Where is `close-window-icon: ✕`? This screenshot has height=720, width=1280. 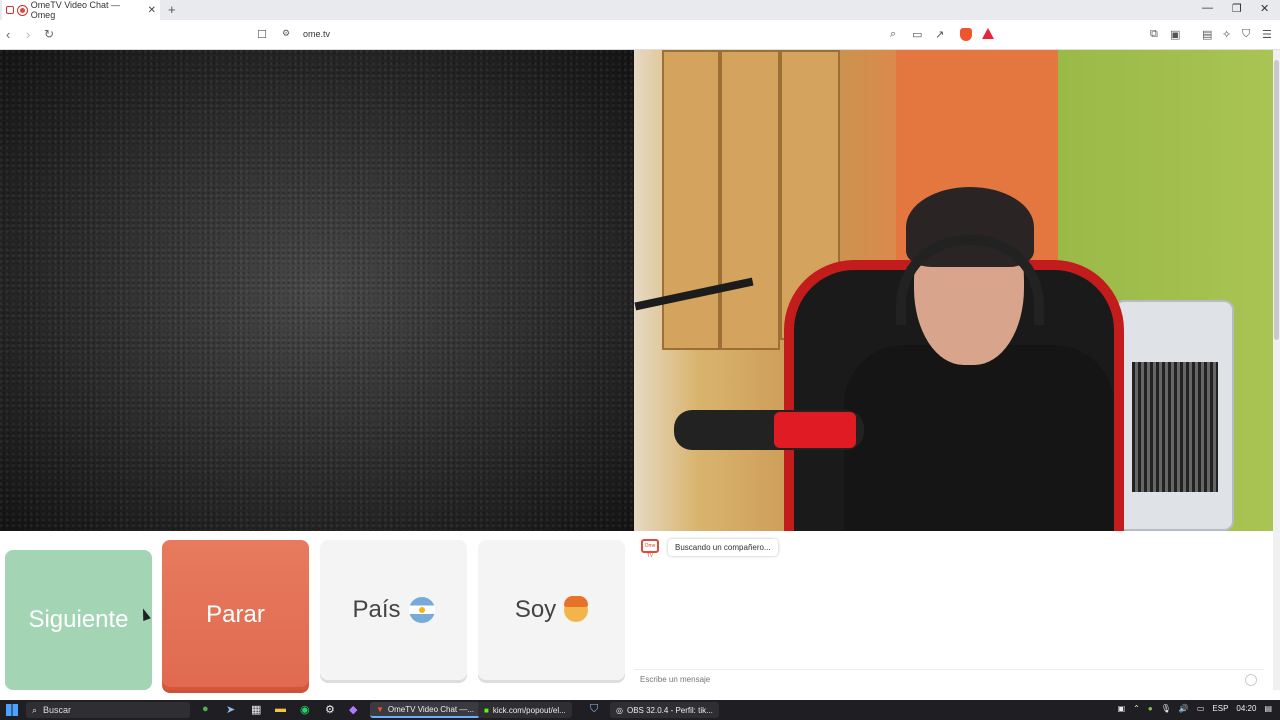
close-window-icon: ✕ is located at coordinates (1264, 8).